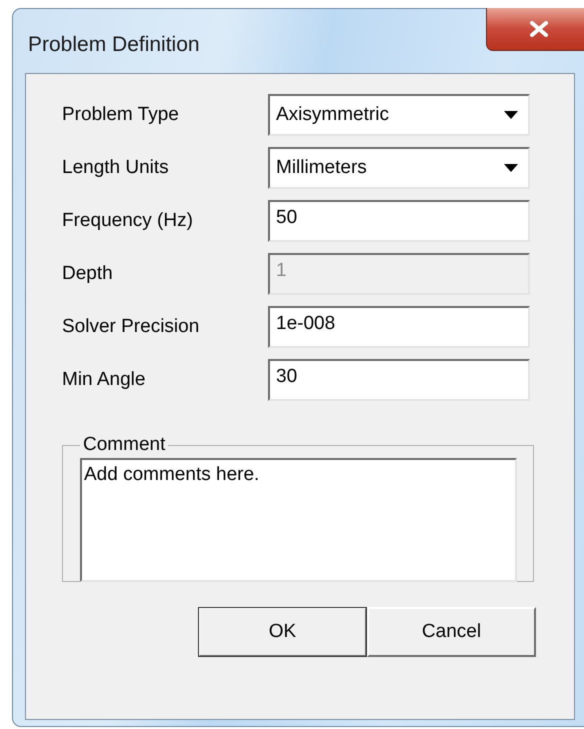 This screenshot has height=729, width=584. Describe the element at coordinates (399, 115) in the screenshot. I see `dropdown: Axisymmetric` at that location.